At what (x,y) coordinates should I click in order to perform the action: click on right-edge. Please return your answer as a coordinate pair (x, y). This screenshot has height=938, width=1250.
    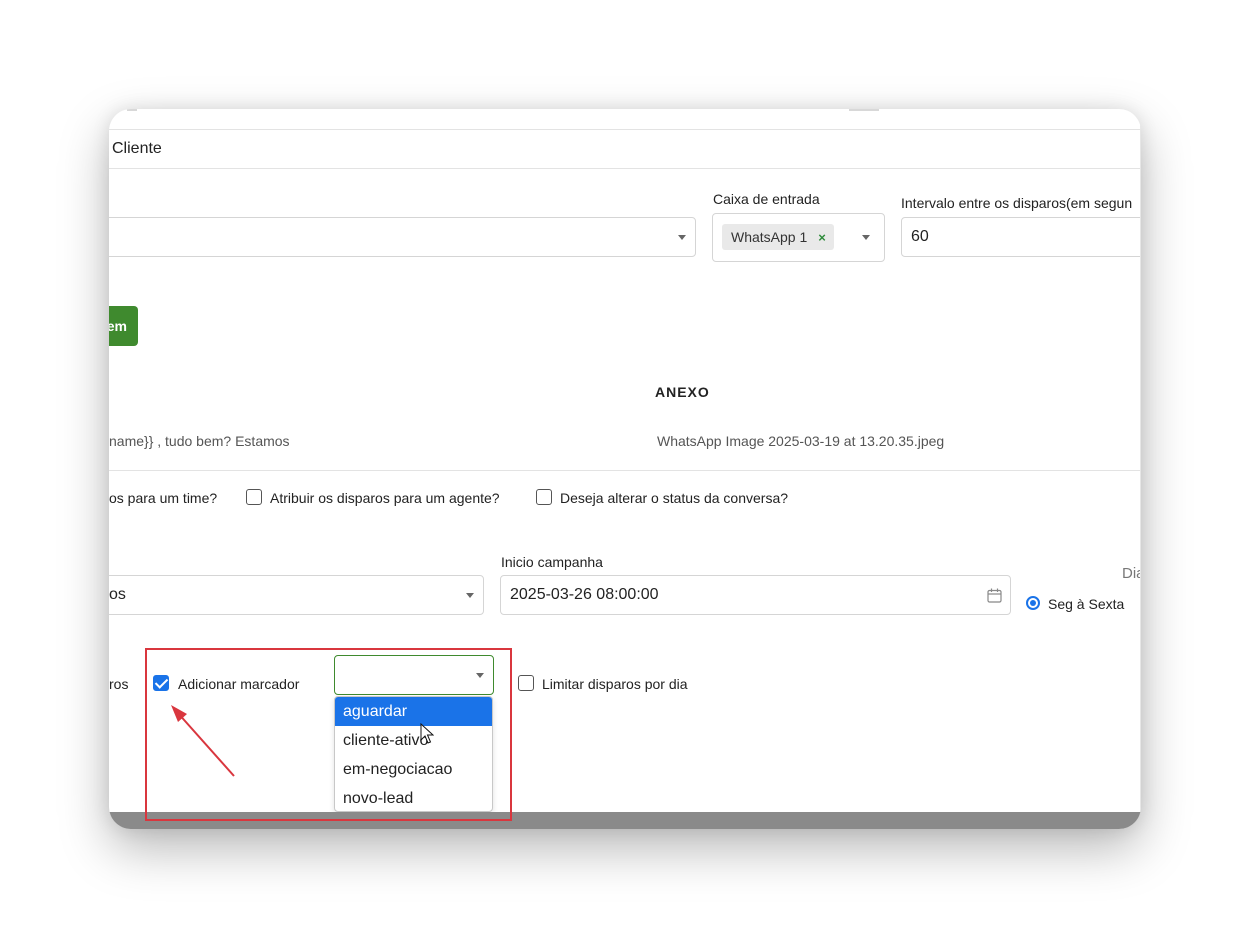
    Looking at the image, I should click on (1140, 460).